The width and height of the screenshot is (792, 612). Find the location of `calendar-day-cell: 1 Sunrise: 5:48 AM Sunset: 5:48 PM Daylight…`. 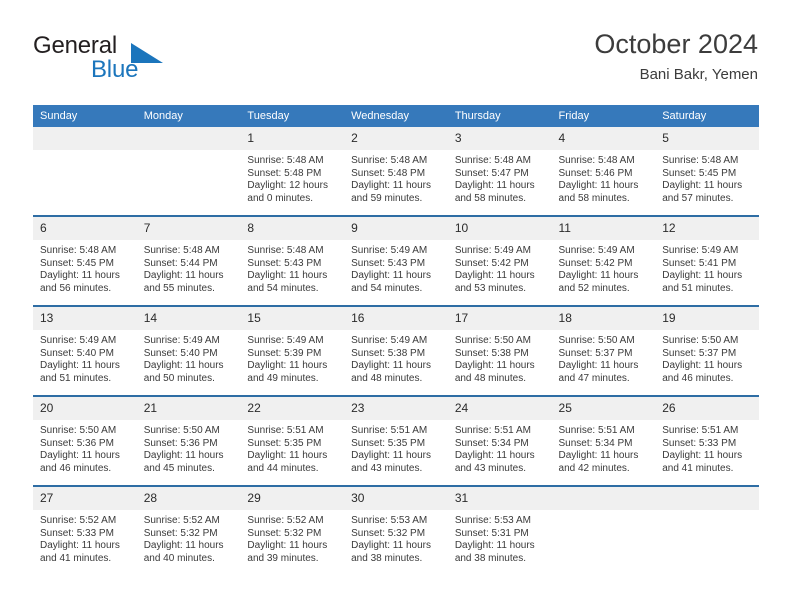

calendar-day-cell: 1 Sunrise: 5:48 AM Sunset: 5:48 PM Daylight… is located at coordinates (292, 171).